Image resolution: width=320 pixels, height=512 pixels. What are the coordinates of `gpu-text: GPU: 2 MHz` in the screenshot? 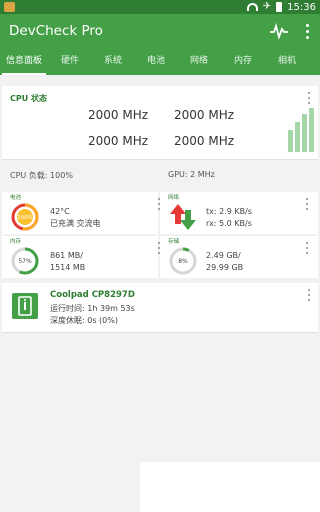 It's located at (191, 174).